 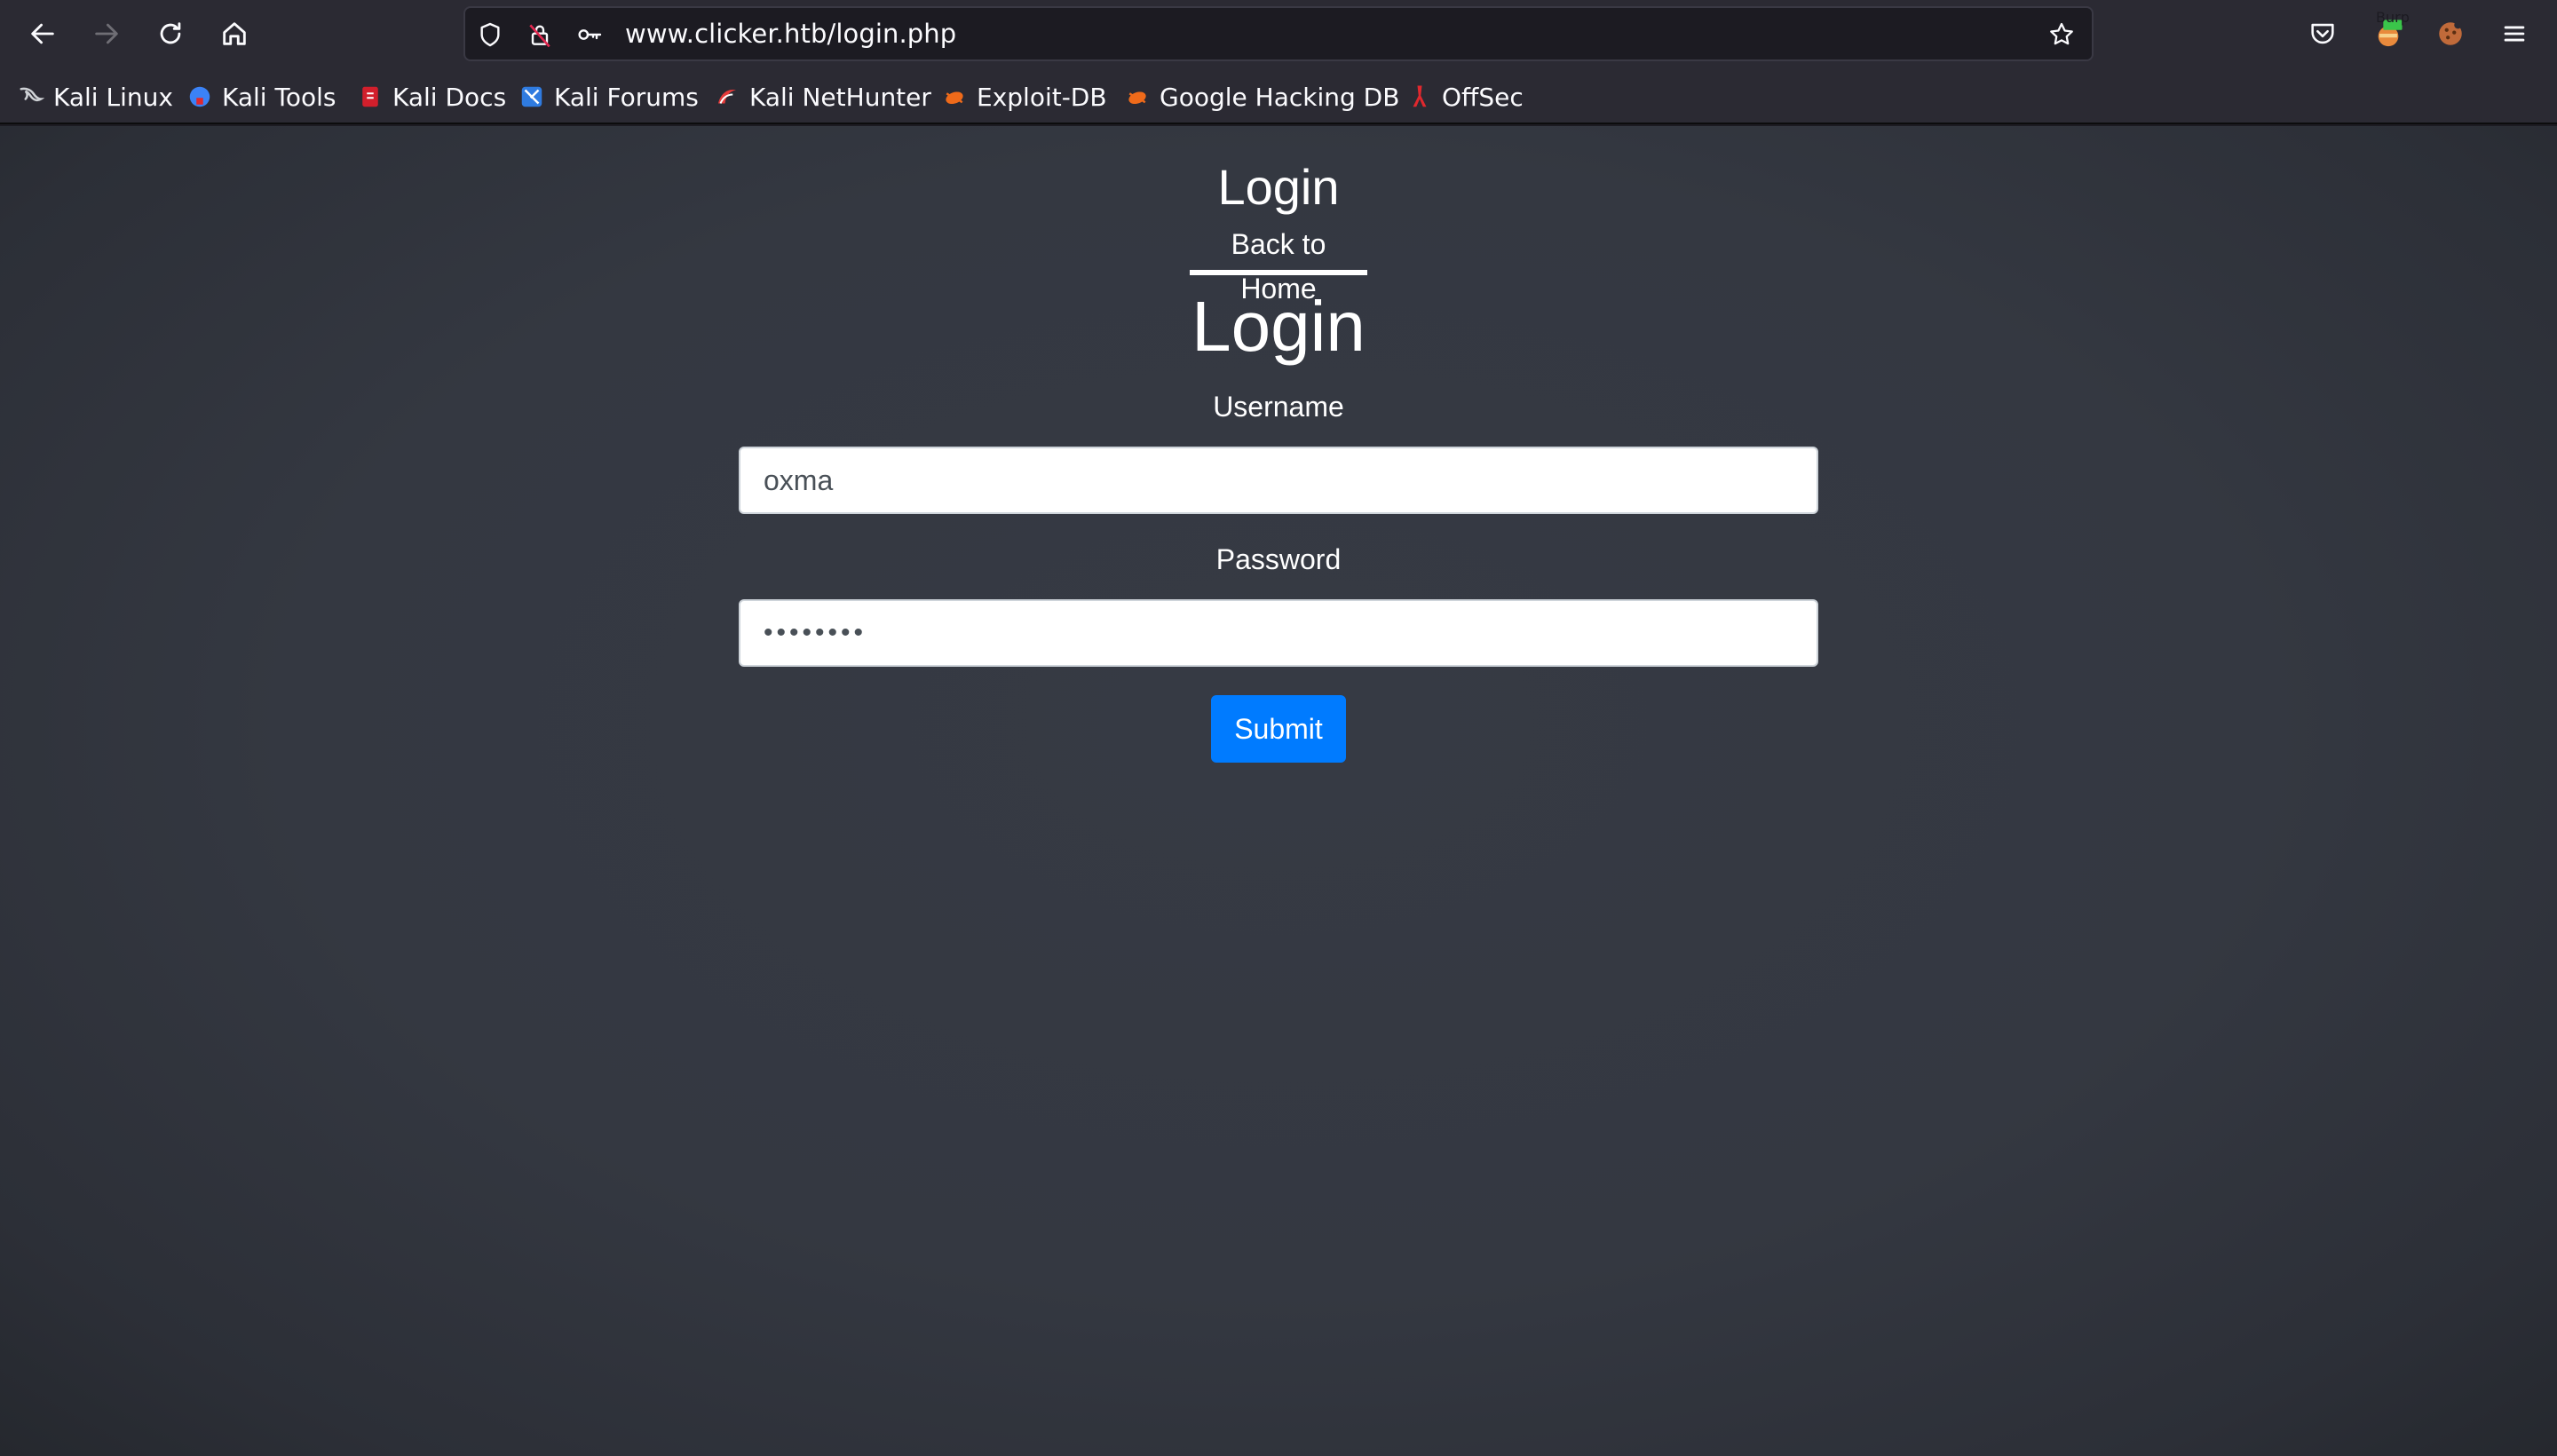 I want to click on pocket-icon, so click(x=2322, y=33).